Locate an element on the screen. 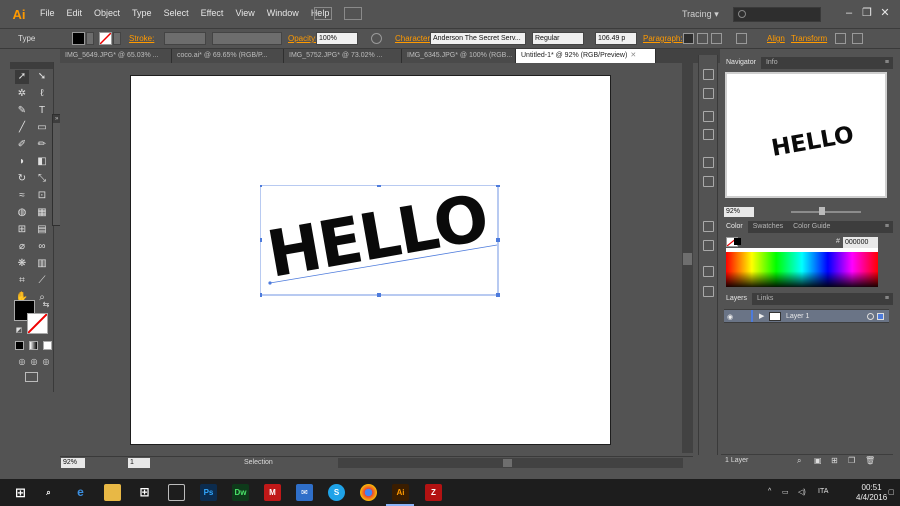  symbols-panel-icon is located at coordinates (708, 271).